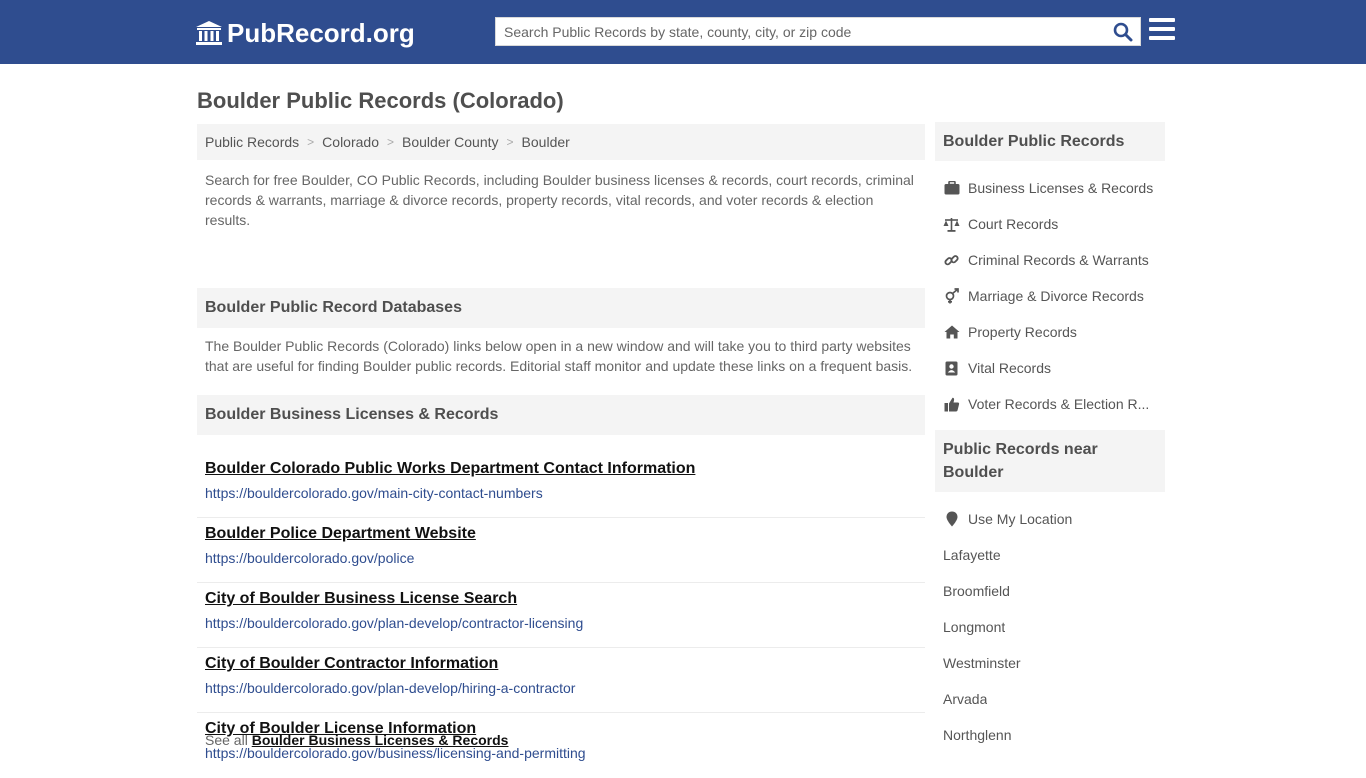 The height and width of the screenshot is (778, 1366). What do you see at coordinates (546, 142) in the screenshot?
I see `breadcrumb-boulder: Boulder` at bounding box center [546, 142].